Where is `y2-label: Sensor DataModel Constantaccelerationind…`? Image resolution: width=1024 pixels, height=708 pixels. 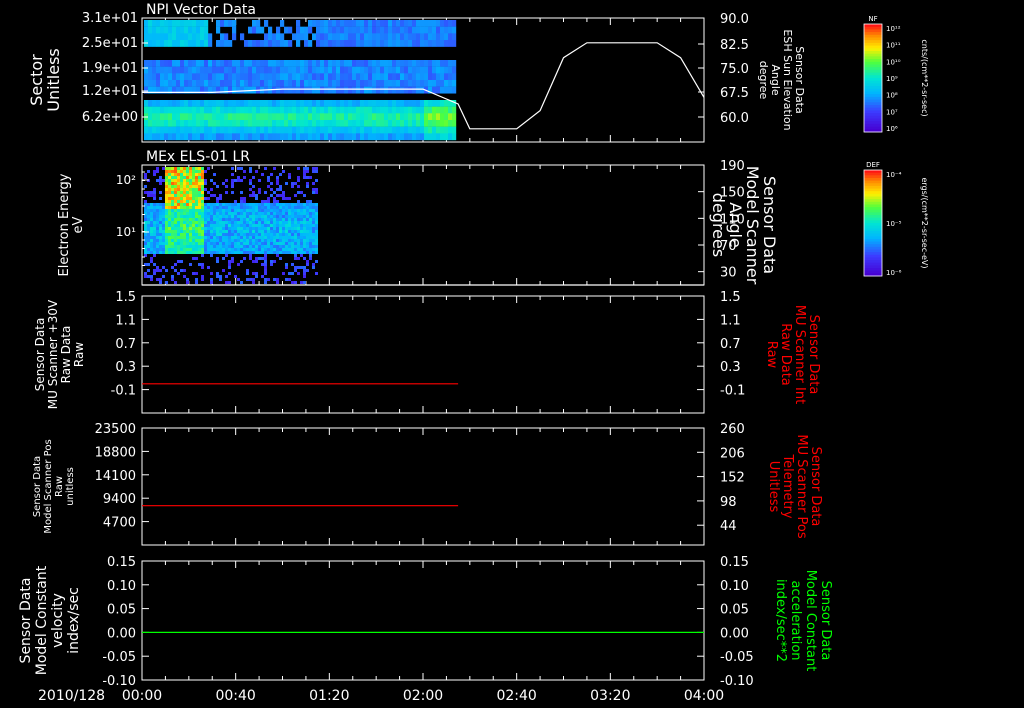
y2-label: Sensor DataModel Constantaccelerationind… is located at coordinates (803, 621).